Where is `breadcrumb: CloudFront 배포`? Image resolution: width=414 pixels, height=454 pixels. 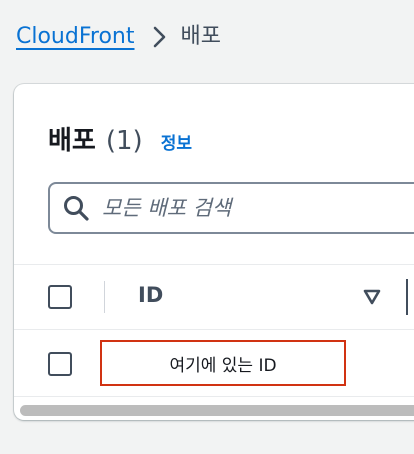
breadcrumb: CloudFront 배포 is located at coordinates (118, 37).